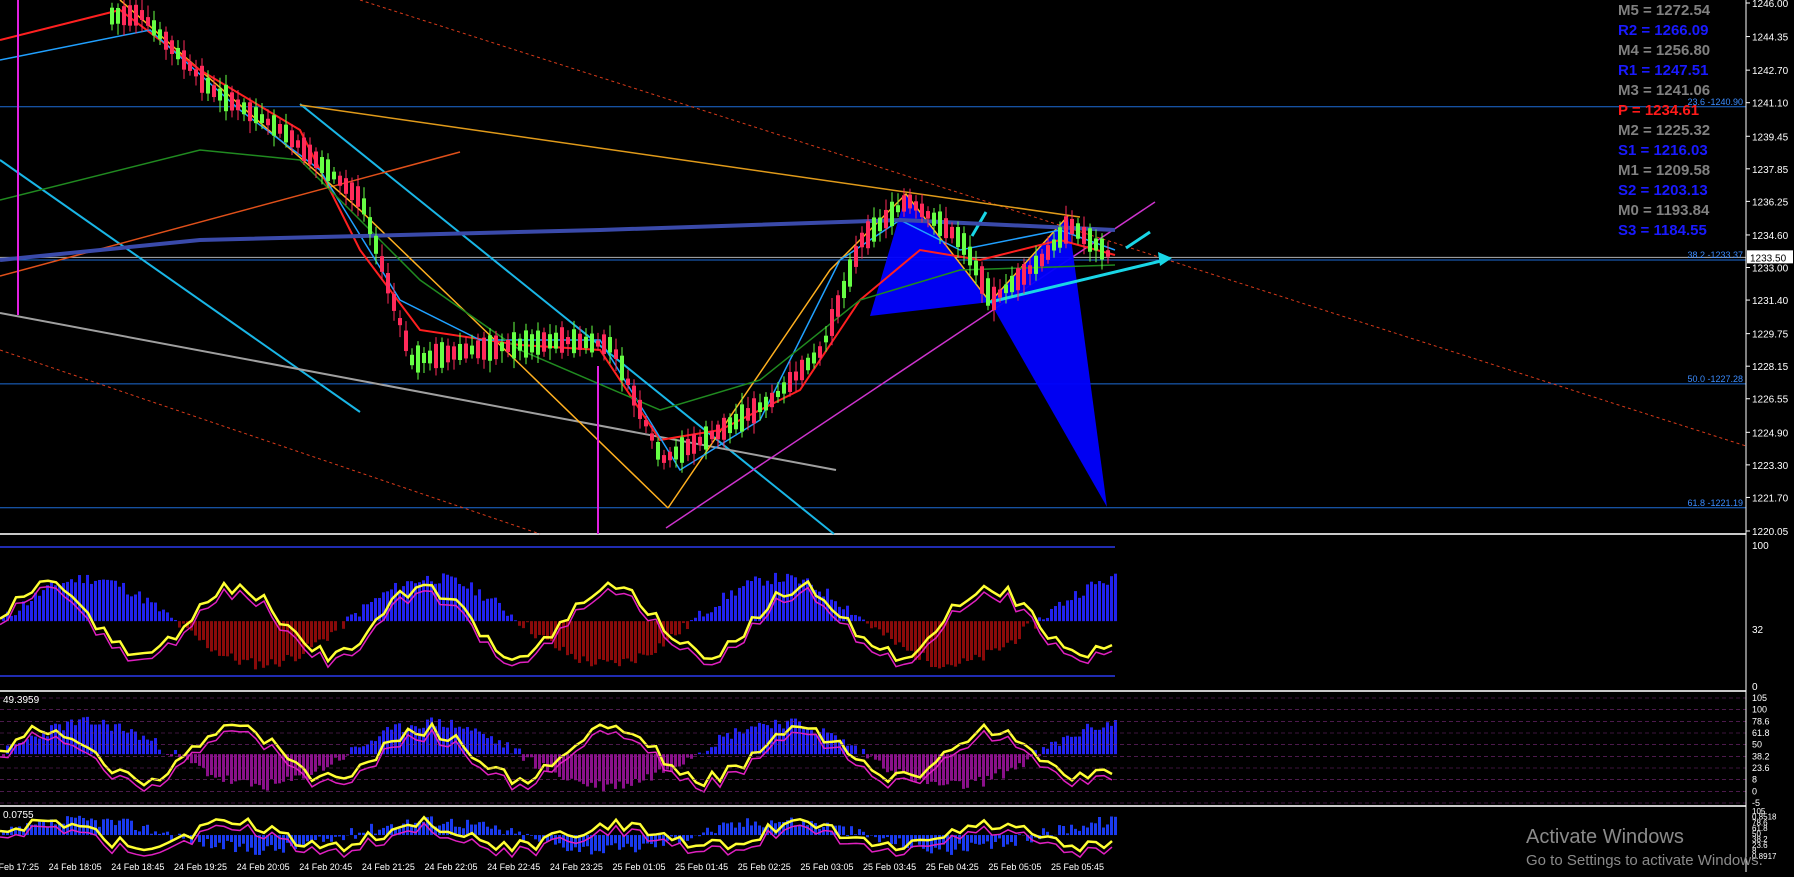 The height and width of the screenshot is (877, 1794). Describe the element at coordinates (263, 867) in the screenshot. I see `time-axis-label: 24 Feb 20:05` at that location.